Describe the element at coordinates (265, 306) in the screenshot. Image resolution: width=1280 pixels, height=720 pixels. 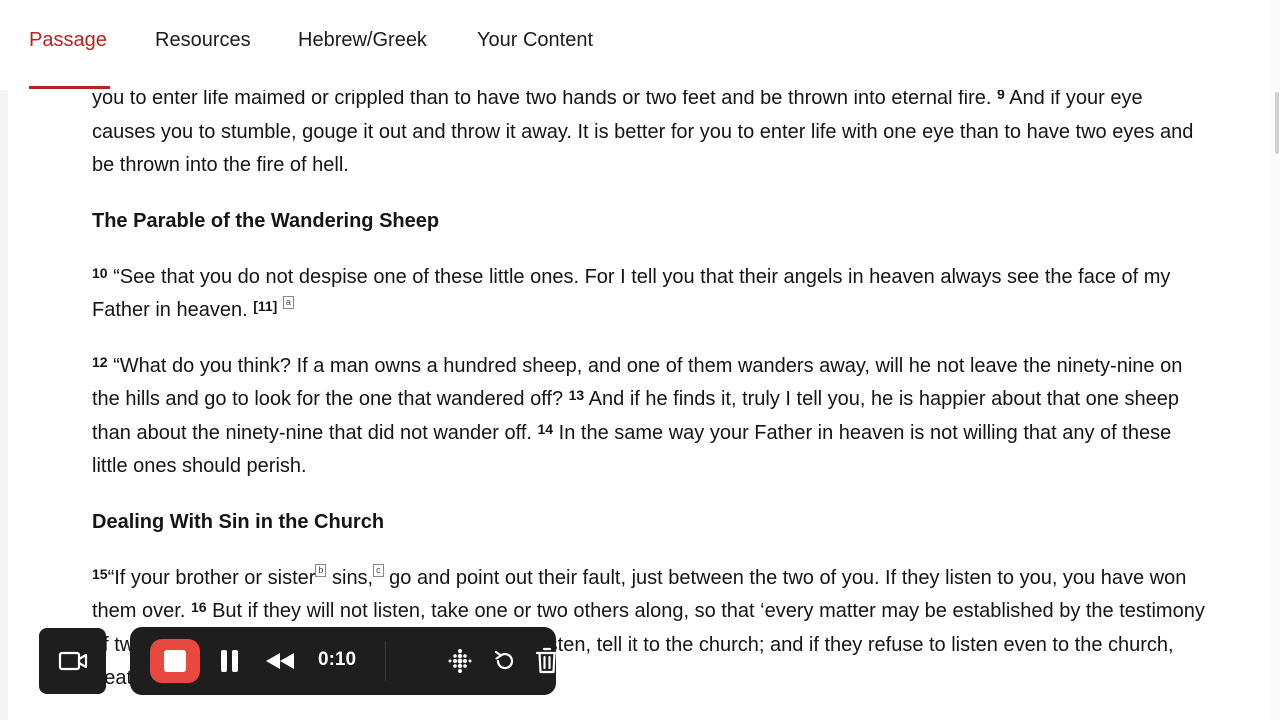
I see `verse-number: [11]` at that location.